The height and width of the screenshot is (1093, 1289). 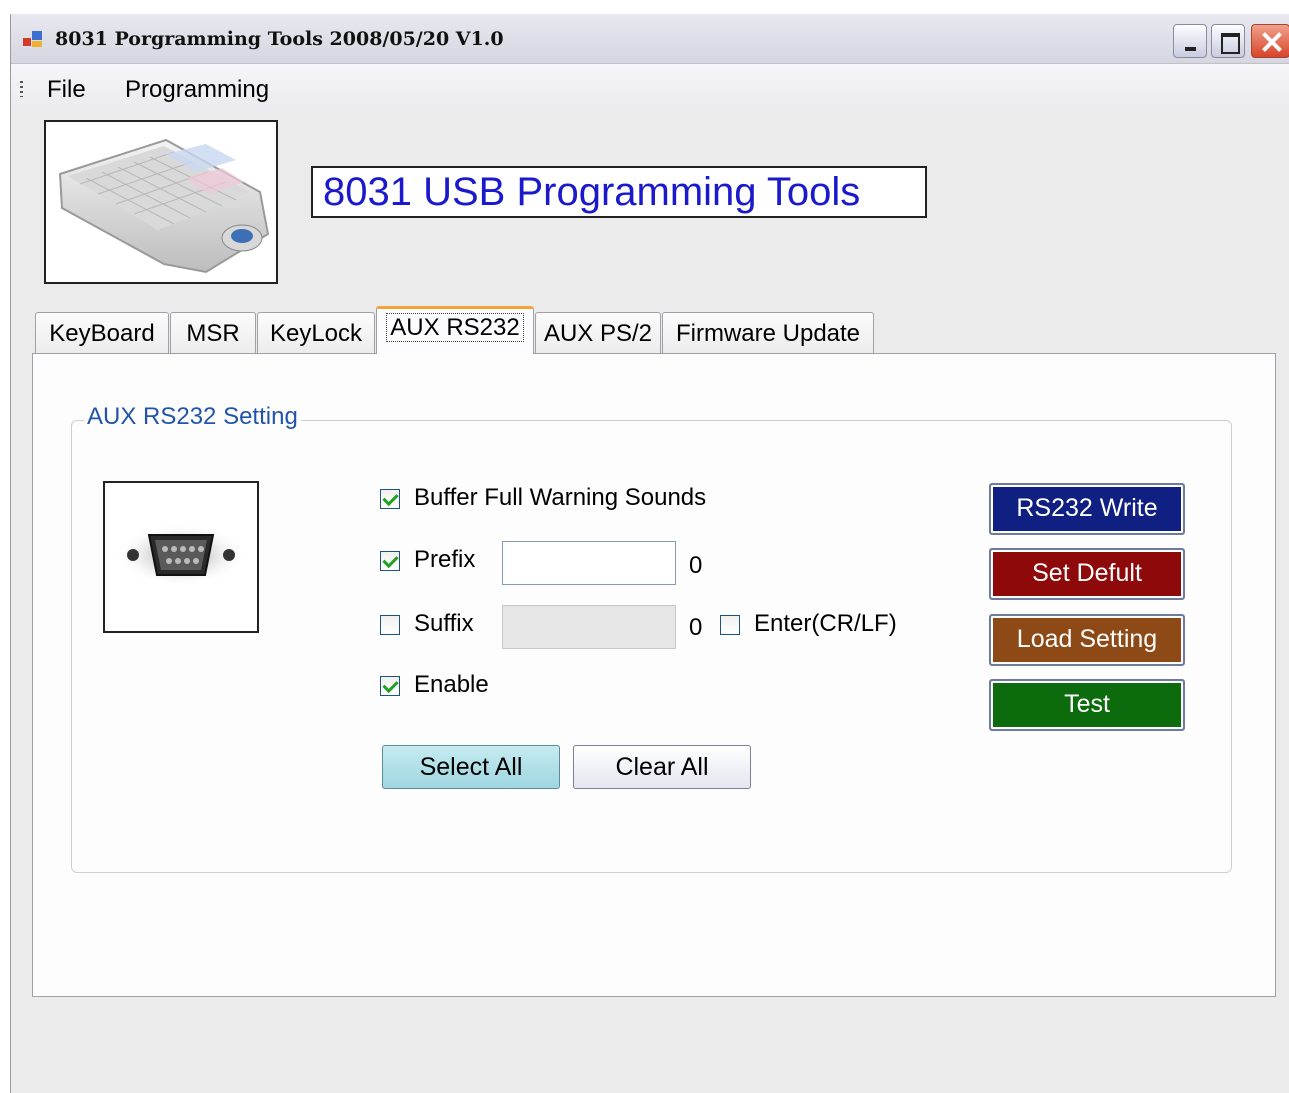 What do you see at coordinates (1190, 41) in the screenshot?
I see `minimize-button` at bounding box center [1190, 41].